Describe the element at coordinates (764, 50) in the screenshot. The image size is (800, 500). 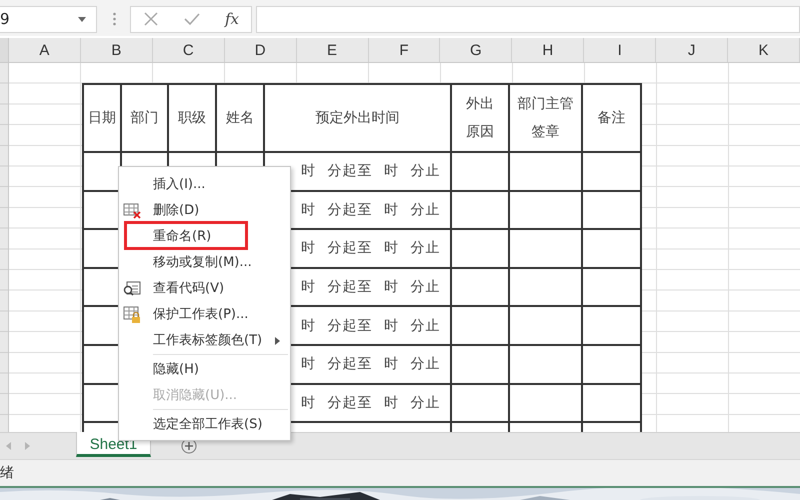
I see `column-header: K` at that location.